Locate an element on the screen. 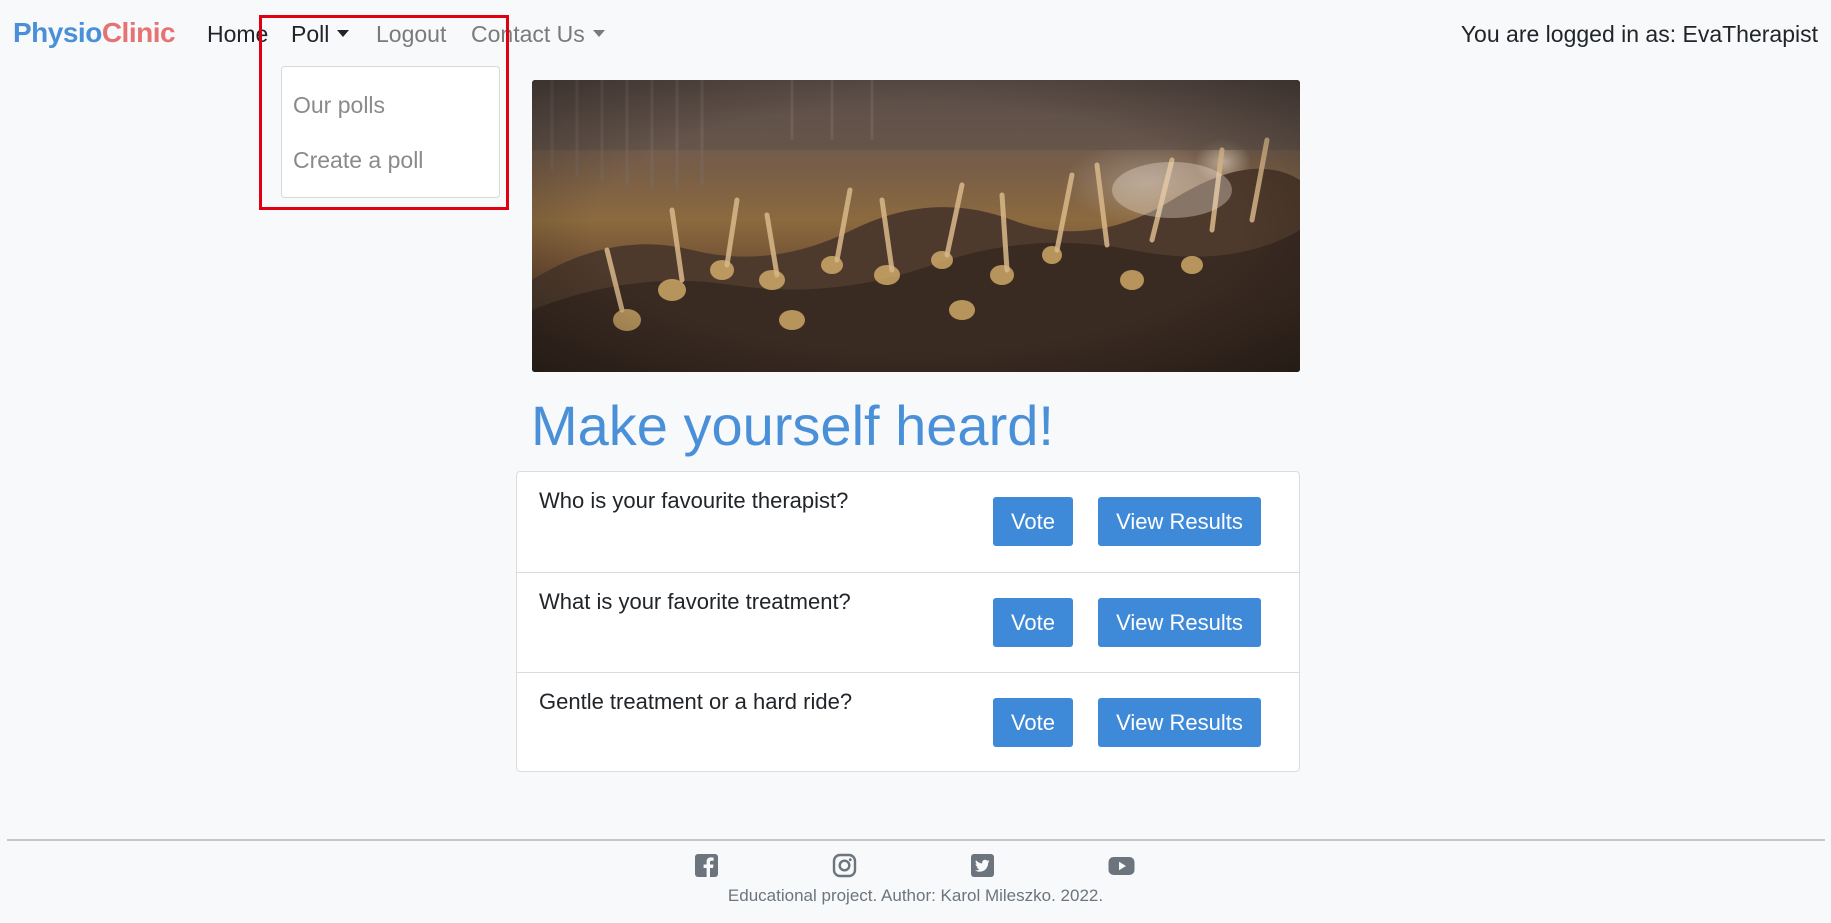  logged-in-user-text: You are logged in as: EvaTherapist is located at coordinates (1639, 34).